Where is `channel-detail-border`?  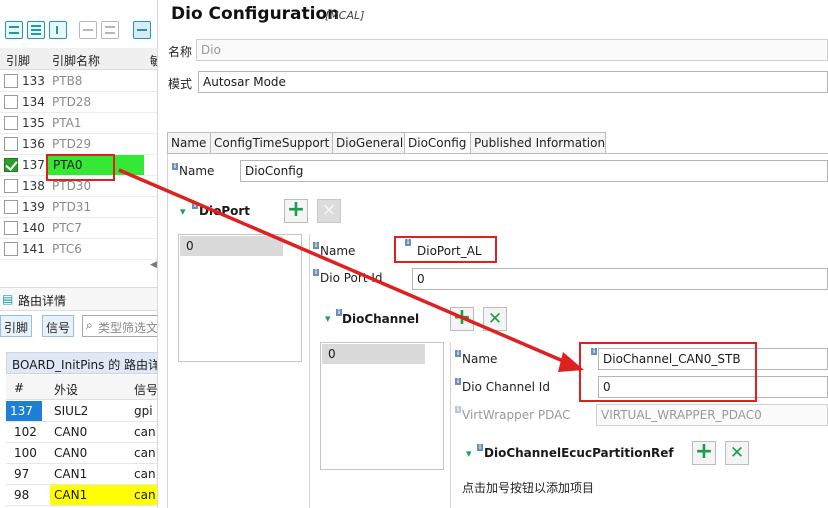 channel-detail-border is located at coordinates (450, 425).